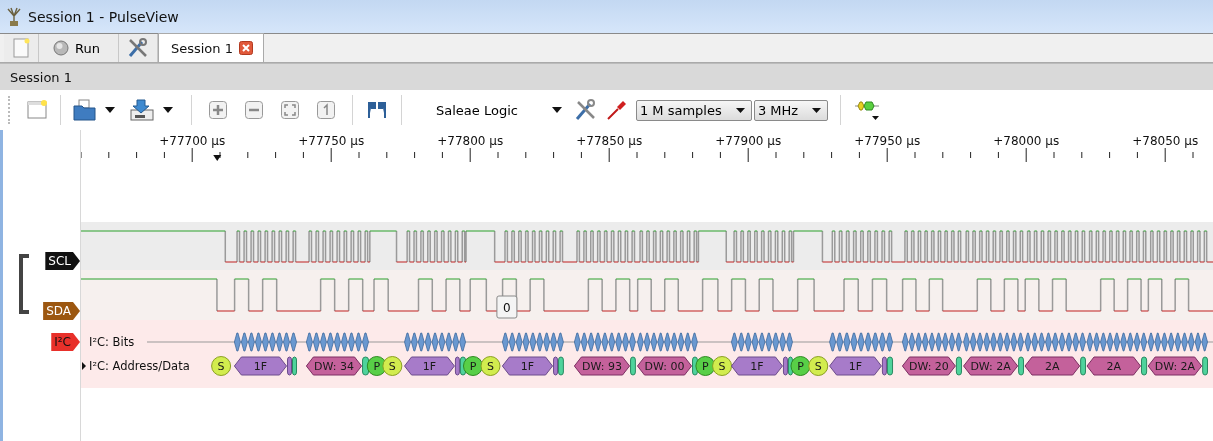 This screenshot has height=441, width=1213. I want to click on circle-icon, so click(61, 48).